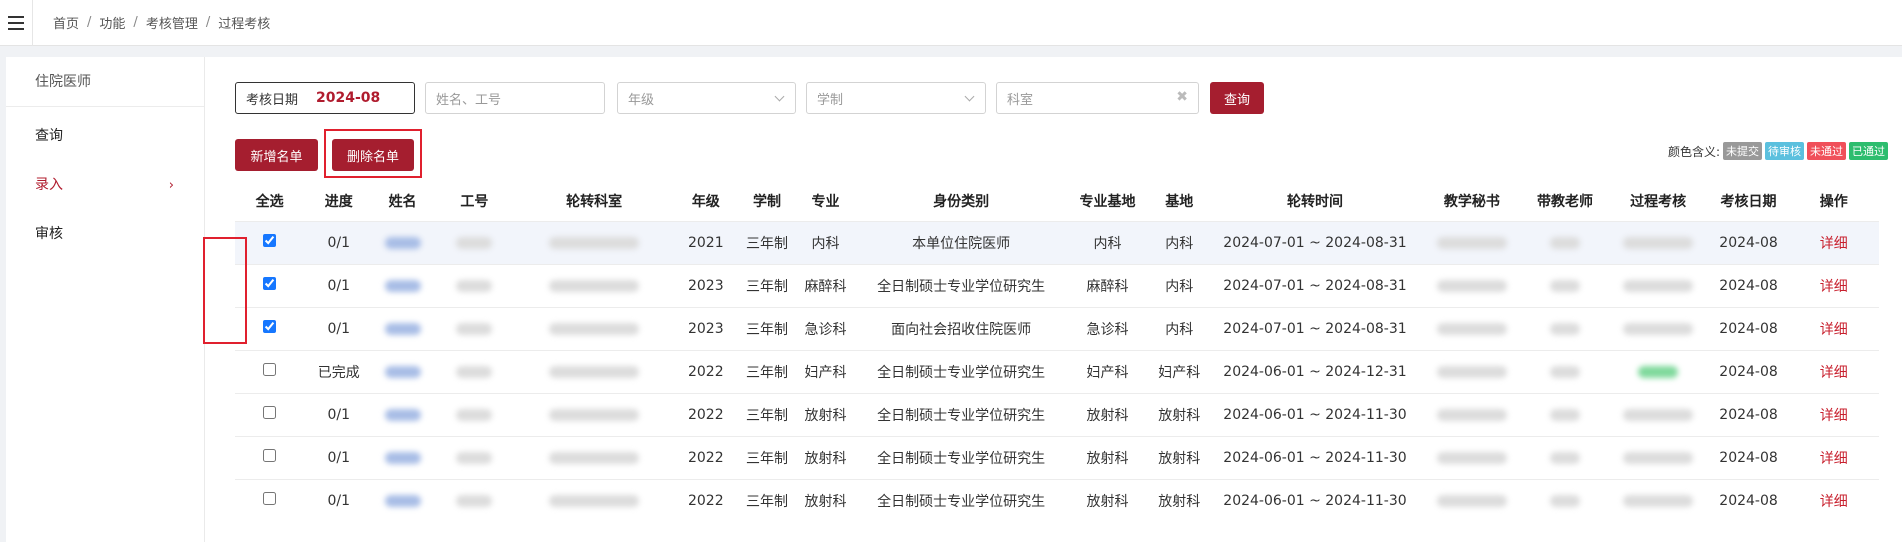 The image size is (1902, 542). Describe the element at coordinates (105, 185) in the screenshot. I see `sidebar-item-entry: 录入 ›` at that location.